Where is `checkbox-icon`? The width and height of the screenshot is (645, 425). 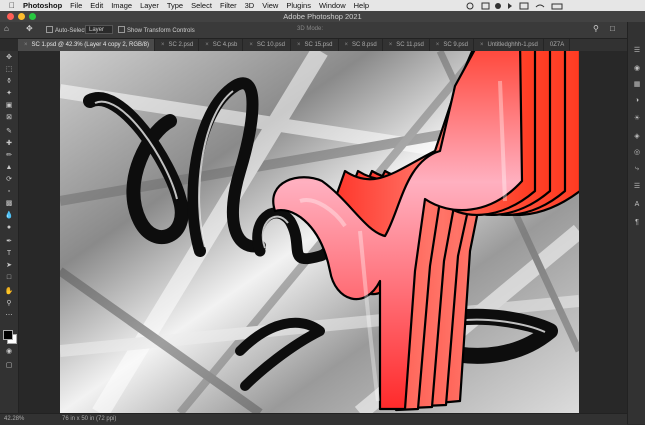
checkbox-icon is located at coordinates (49, 29).